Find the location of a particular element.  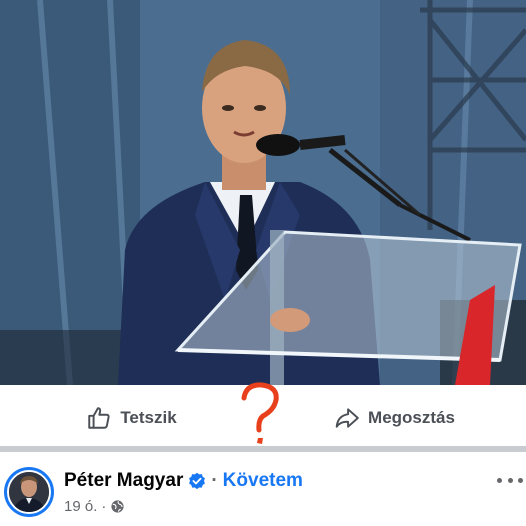

question-mark-overlay: ? is located at coordinates (262, 413).